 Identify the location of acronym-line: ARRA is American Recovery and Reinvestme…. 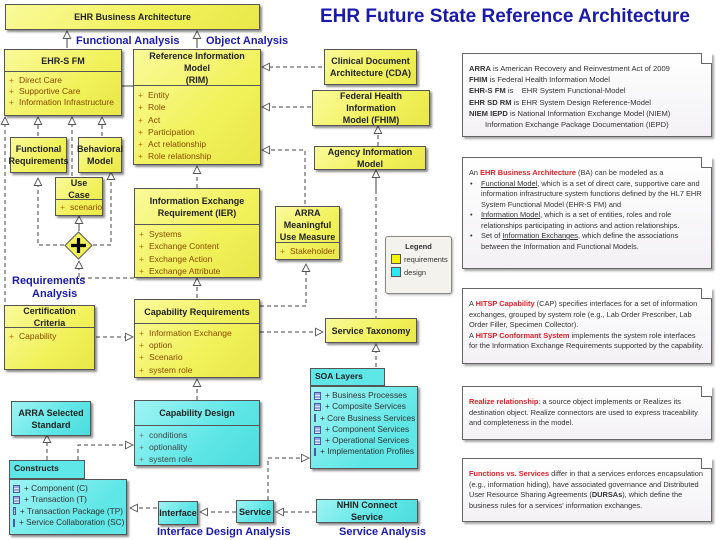
(569, 68).